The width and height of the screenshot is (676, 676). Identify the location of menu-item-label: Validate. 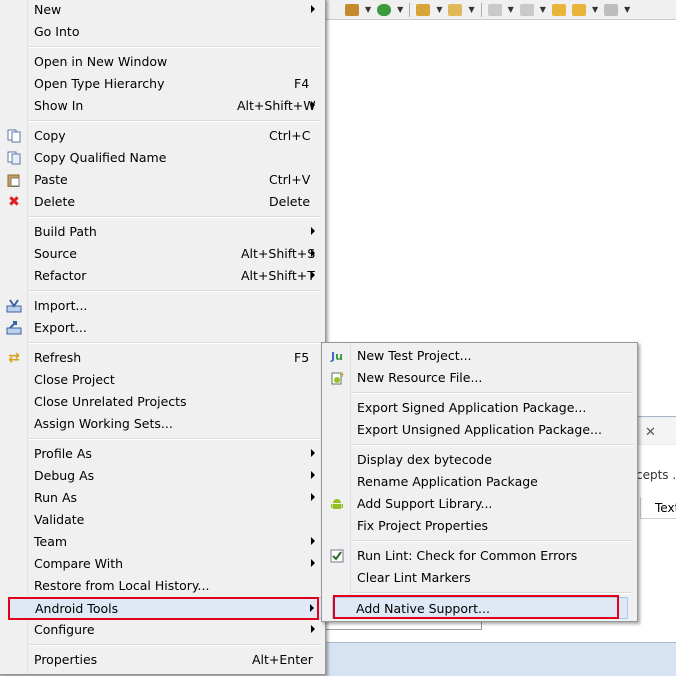
(59, 519).